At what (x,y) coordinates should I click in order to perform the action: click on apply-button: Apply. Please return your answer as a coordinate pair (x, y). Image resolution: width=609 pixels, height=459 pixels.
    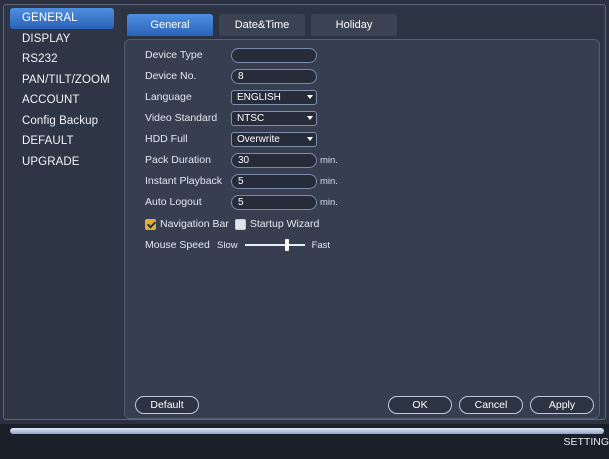
    Looking at the image, I should click on (562, 405).